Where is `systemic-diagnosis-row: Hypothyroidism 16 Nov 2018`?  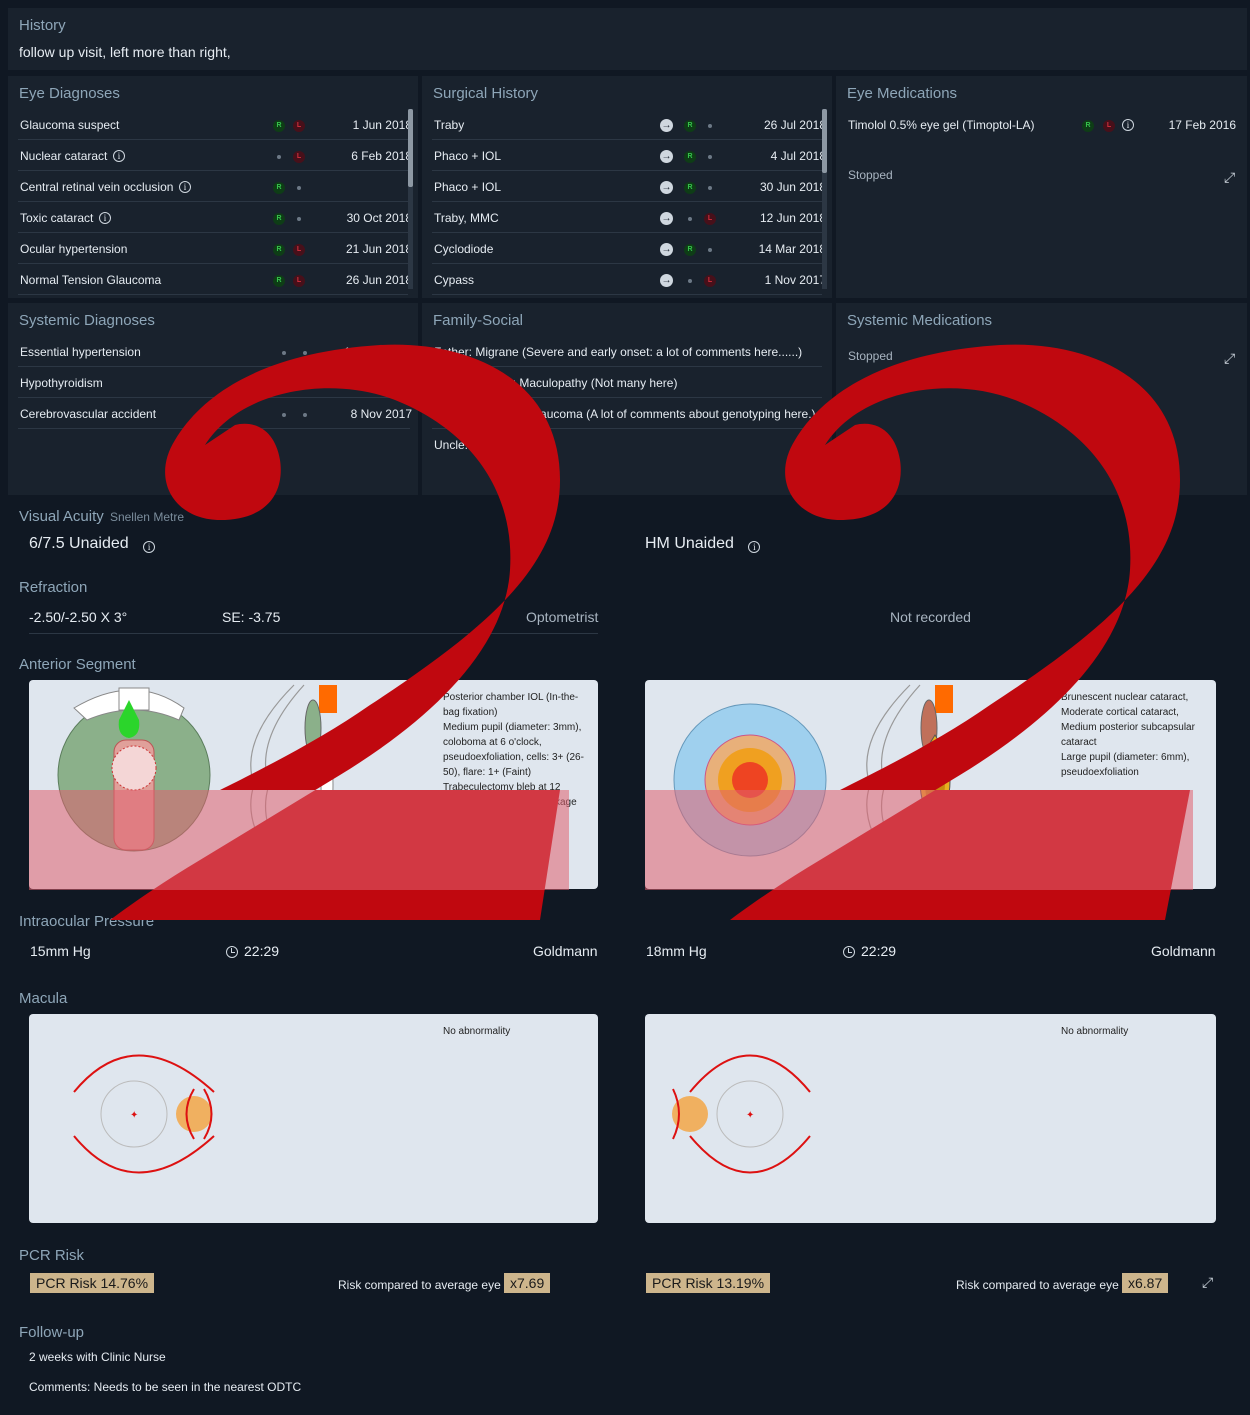
systemic-diagnosis-row: Hypothyroidism 16 Nov 2018 is located at coordinates (215, 382).